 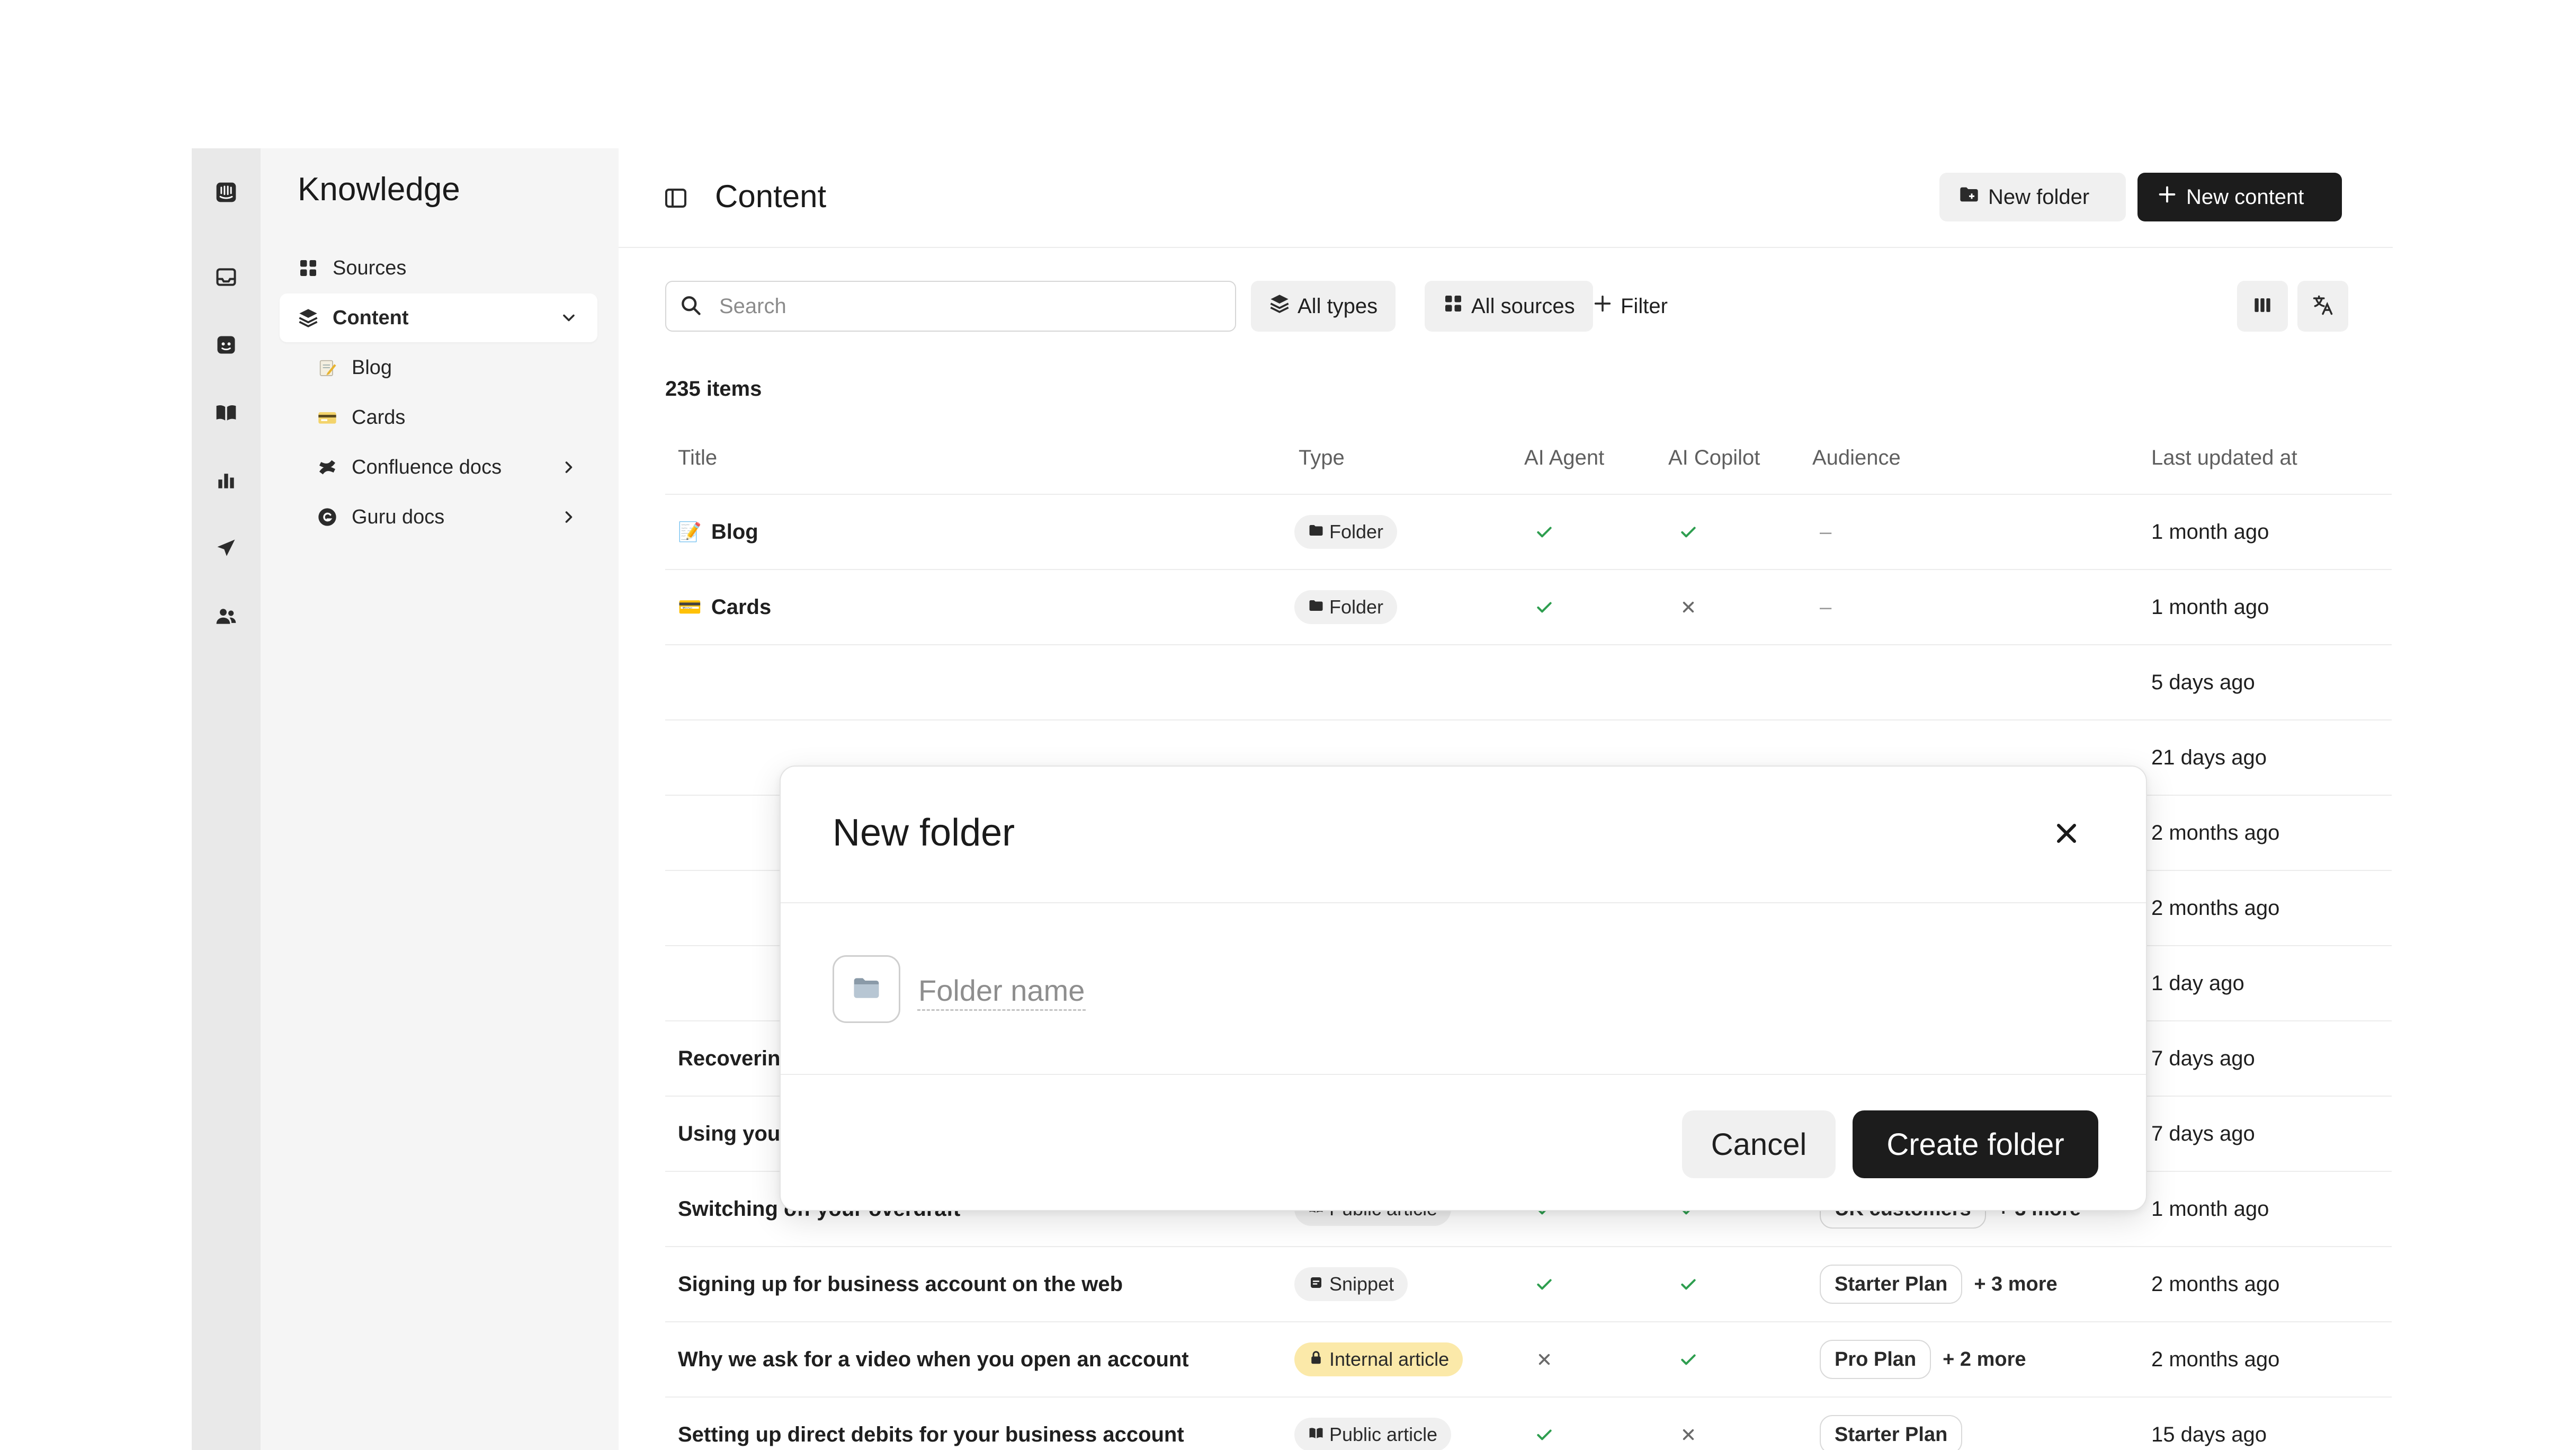 What do you see at coordinates (370, 267) in the screenshot?
I see `sidebar-item-label: Sources` at bounding box center [370, 267].